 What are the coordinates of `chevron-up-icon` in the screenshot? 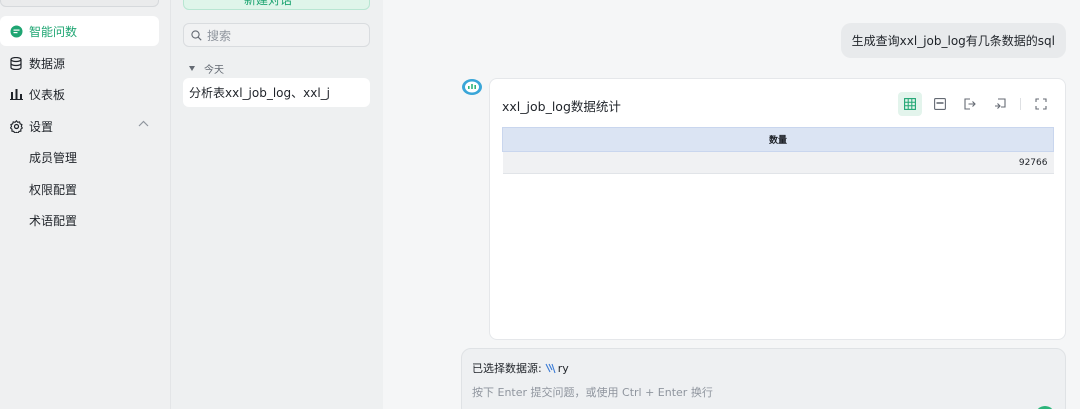 It's located at (143, 123).